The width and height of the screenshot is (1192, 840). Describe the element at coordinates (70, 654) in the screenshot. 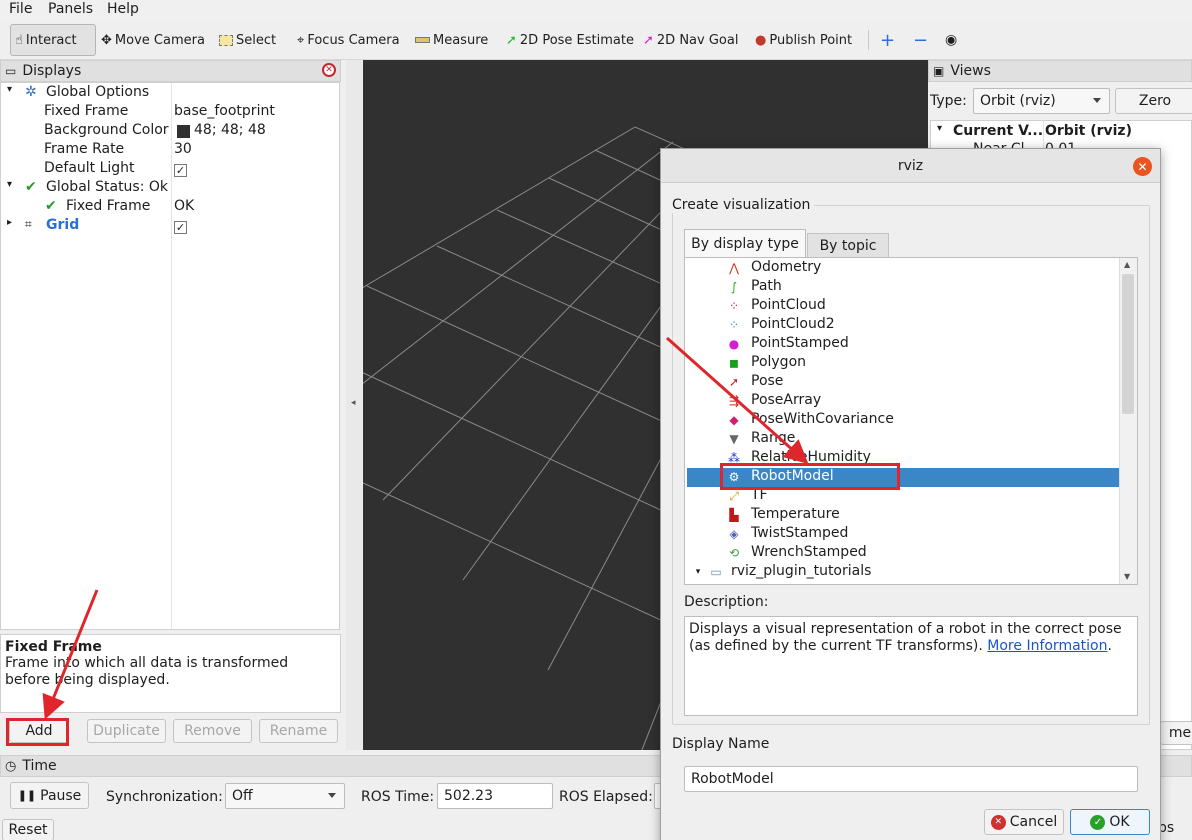

I see `arrow-to-add` at that location.